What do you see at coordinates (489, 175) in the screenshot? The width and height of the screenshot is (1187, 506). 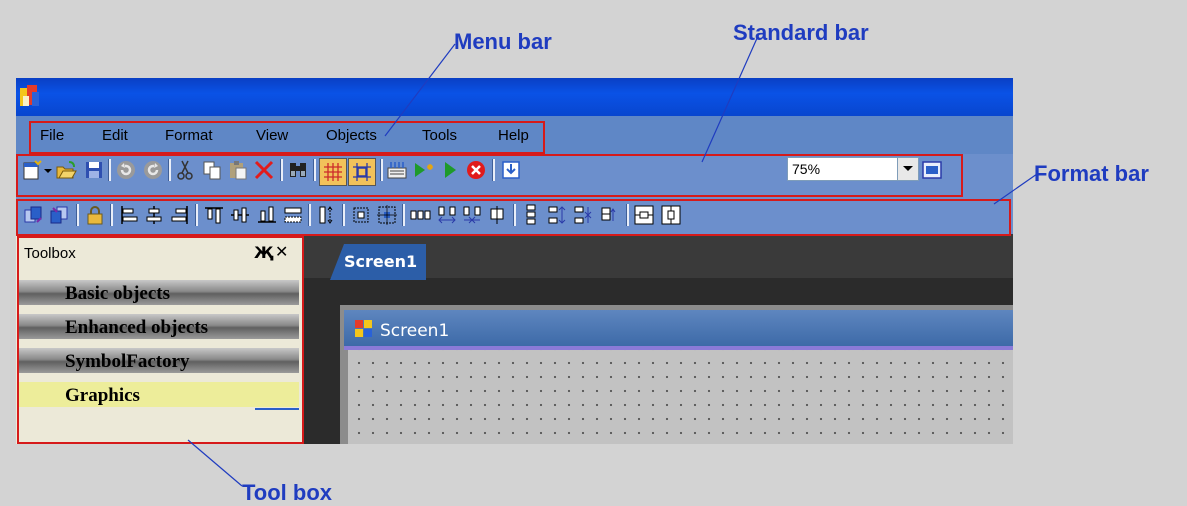 I see `standard-bar-highlight` at bounding box center [489, 175].